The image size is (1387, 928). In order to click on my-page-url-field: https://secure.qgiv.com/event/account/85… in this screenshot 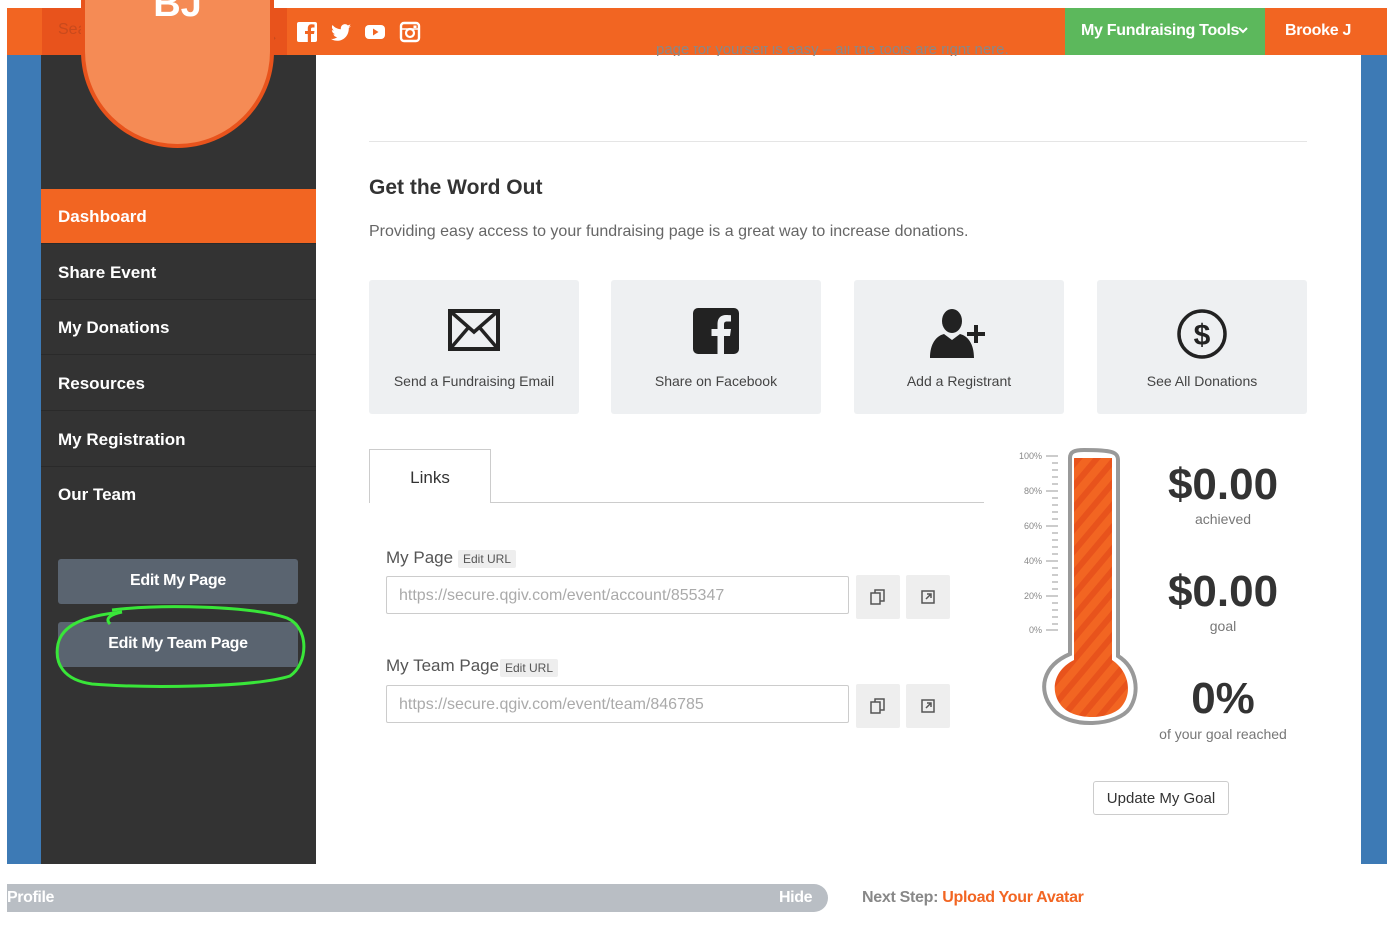, I will do `click(617, 595)`.